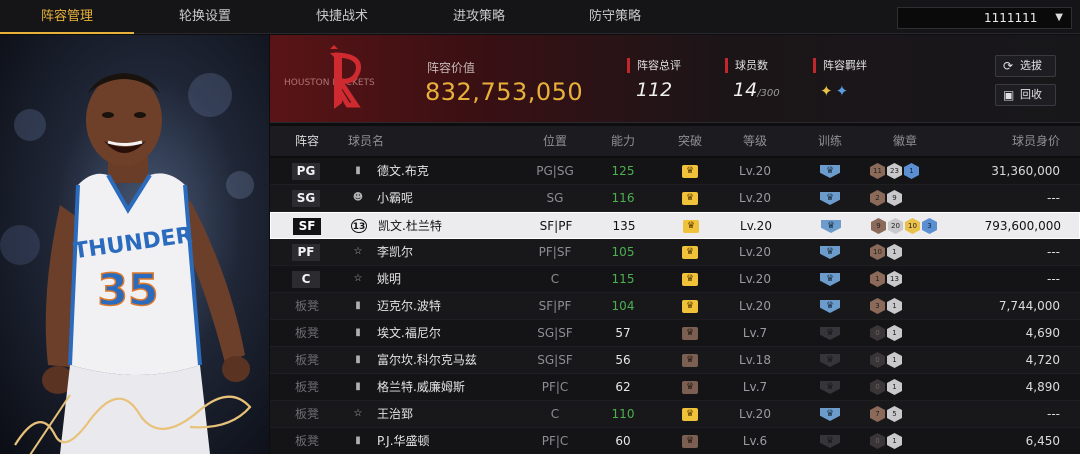 The image size is (1080, 454). Describe the element at coordinates (675, 441) in the screenshot. I see `table-row: 板凳 ▮ P.J.华盛顿 PF|C 60 ♛ Lv.6 ♛ 0 1 6,450` at that location.